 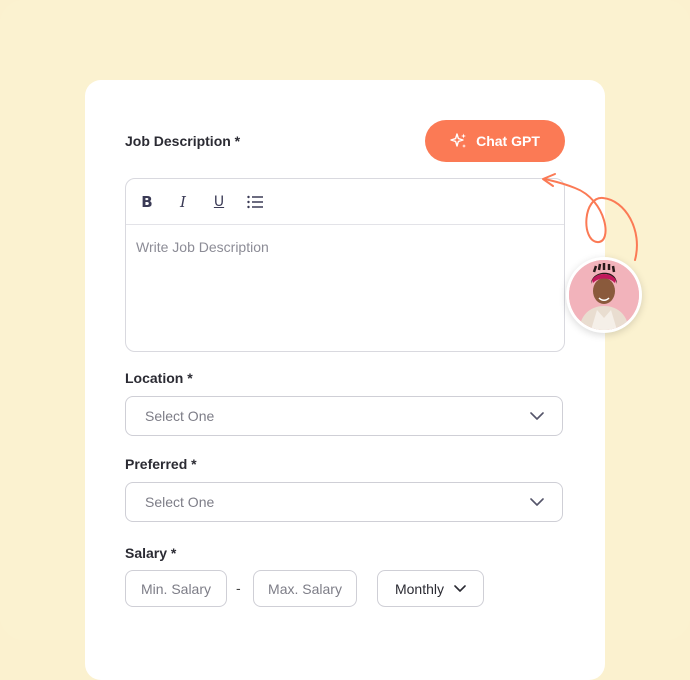 I want to click on avatar, so click(x=604, y=295).